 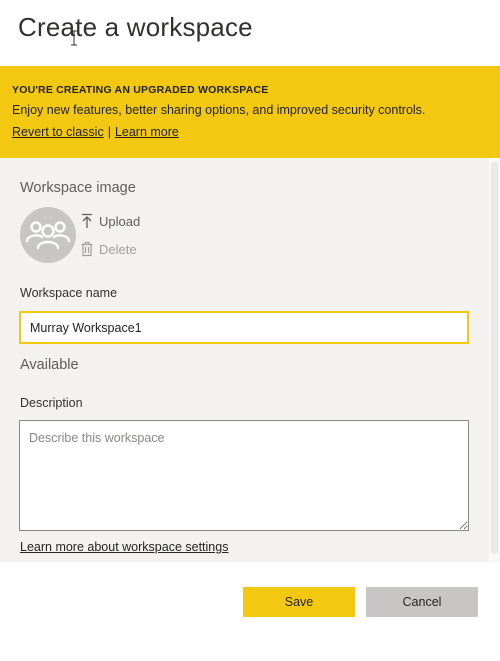 I want to click on delete-label: Delete, so click(x=118, y=249).